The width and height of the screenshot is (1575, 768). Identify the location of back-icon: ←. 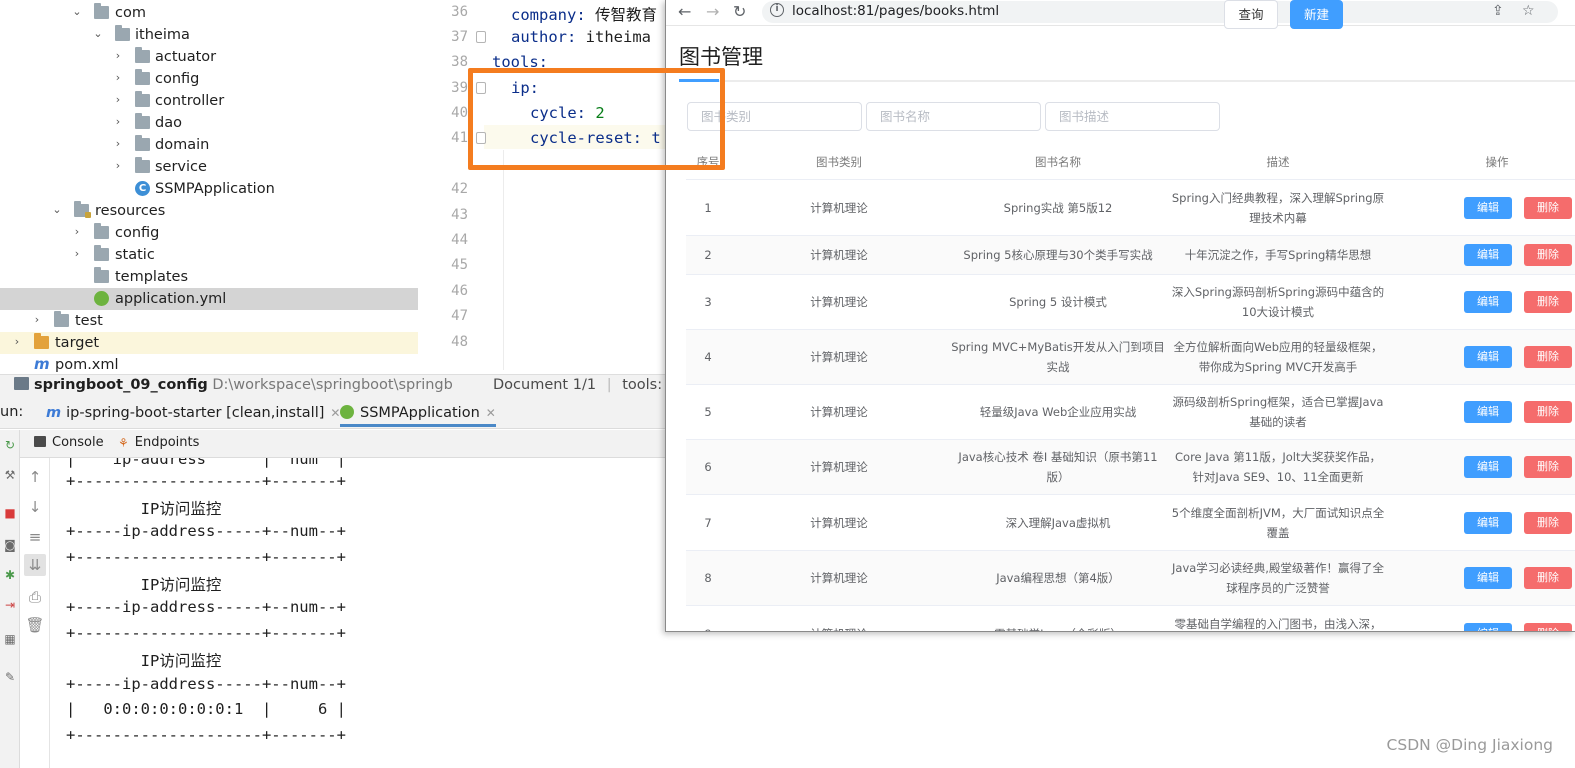
(684, 11).